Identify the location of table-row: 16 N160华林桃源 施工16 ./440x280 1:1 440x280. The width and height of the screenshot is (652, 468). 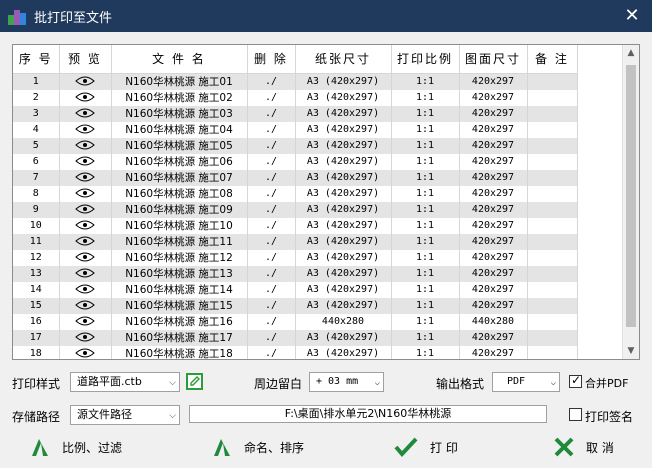
(295, 321).